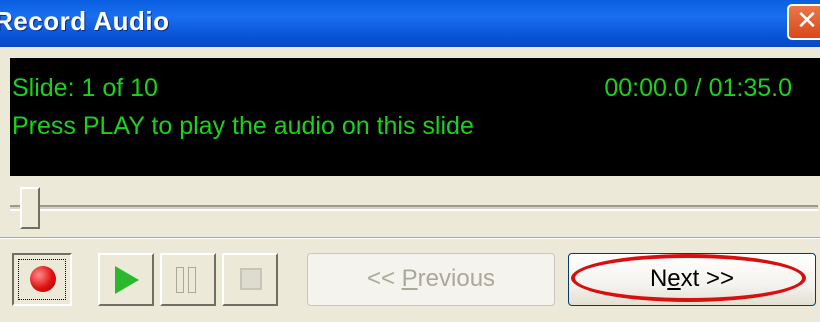 The image size is (820, 322). Describe the element at coordinates (658, 278) in the screenshot. I see `next-prefix: N` at that location.